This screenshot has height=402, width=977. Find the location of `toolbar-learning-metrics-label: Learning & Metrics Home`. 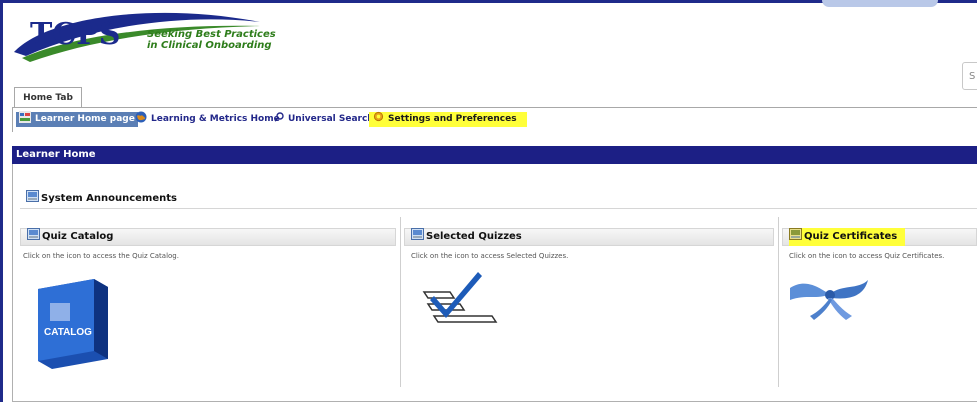

toolbar-learning-metrics-label: Learning & Metrics Home is located at coordinates (215, 119).